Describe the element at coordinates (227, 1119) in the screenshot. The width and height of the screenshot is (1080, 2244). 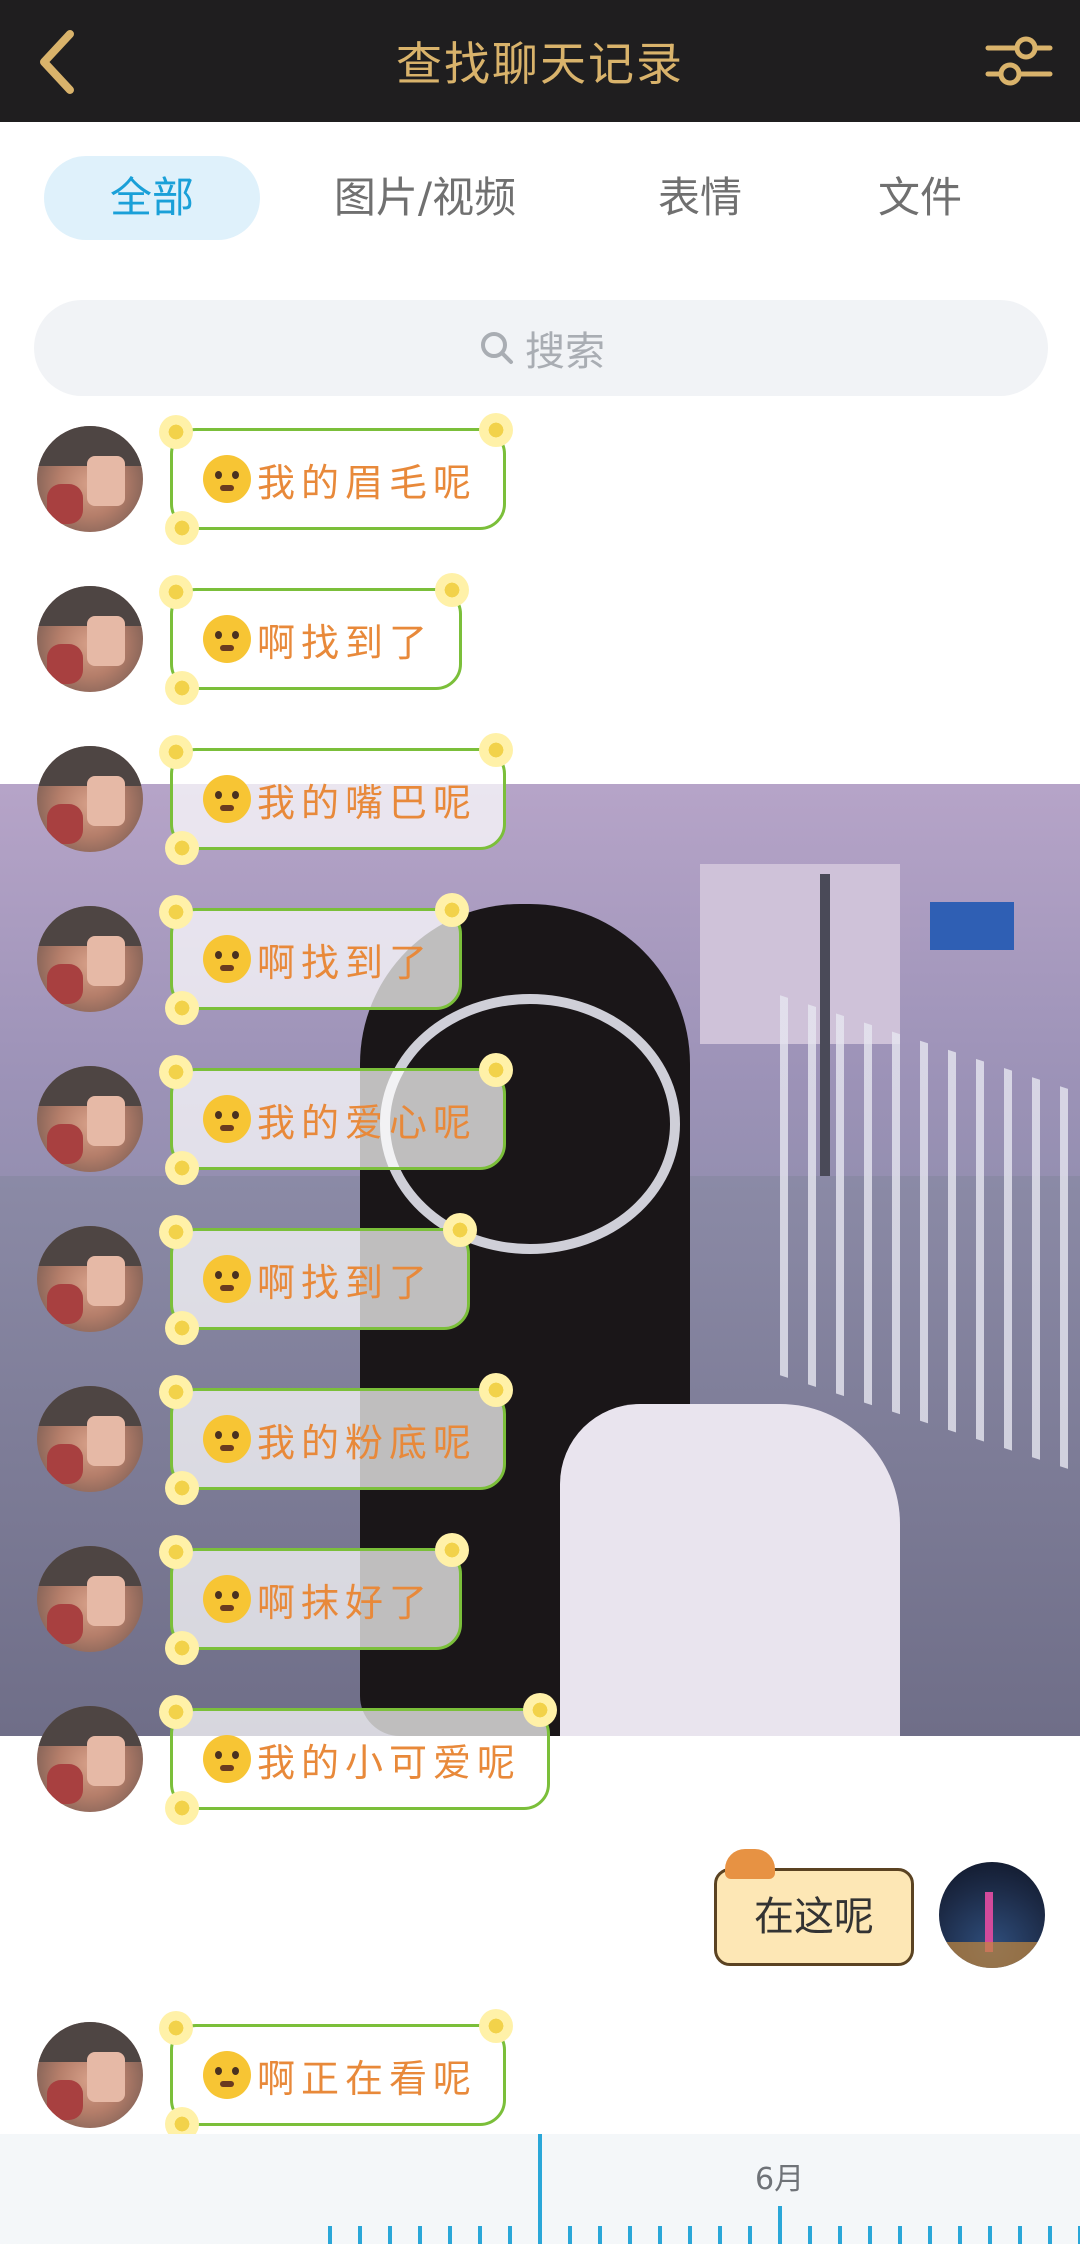
I see `kissing-face-icon` at that location.